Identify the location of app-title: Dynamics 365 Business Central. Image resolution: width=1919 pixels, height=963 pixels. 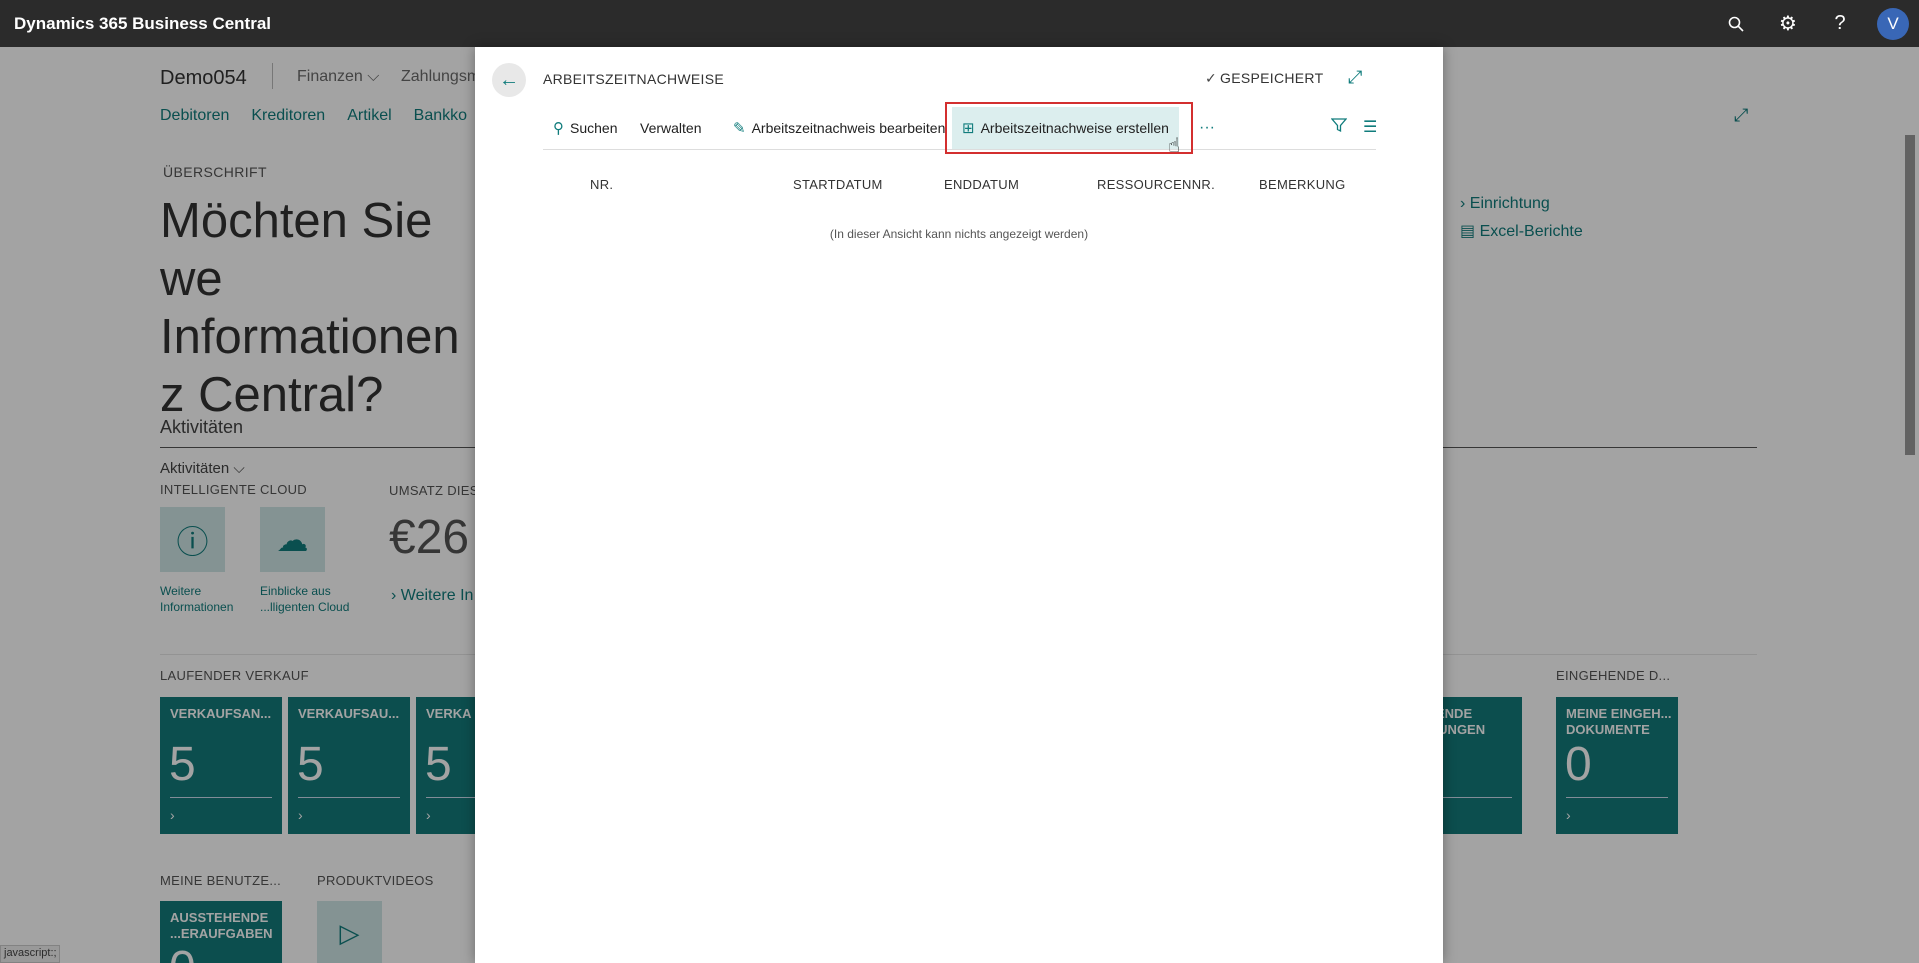
(142, 24).